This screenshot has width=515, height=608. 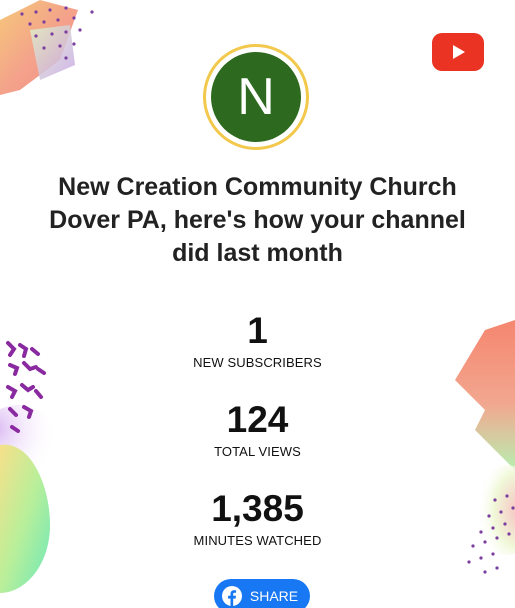 What do you see at coordinates (257, 508) in the screenshot?
I see `stat-value: 1,385` at bounding box center [257, 508].